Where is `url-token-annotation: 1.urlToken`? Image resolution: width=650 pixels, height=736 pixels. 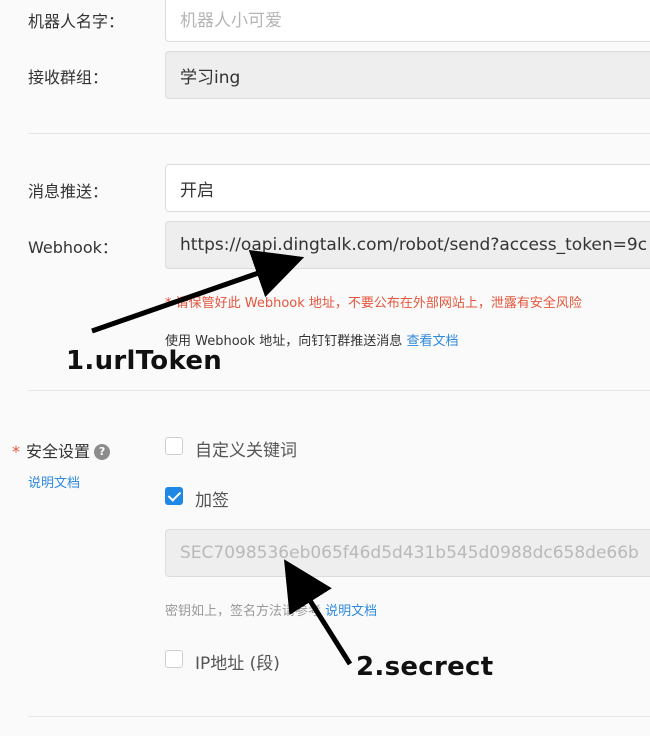
url-token-annotation: 1.urlToken is located at coordinates (144, 361).